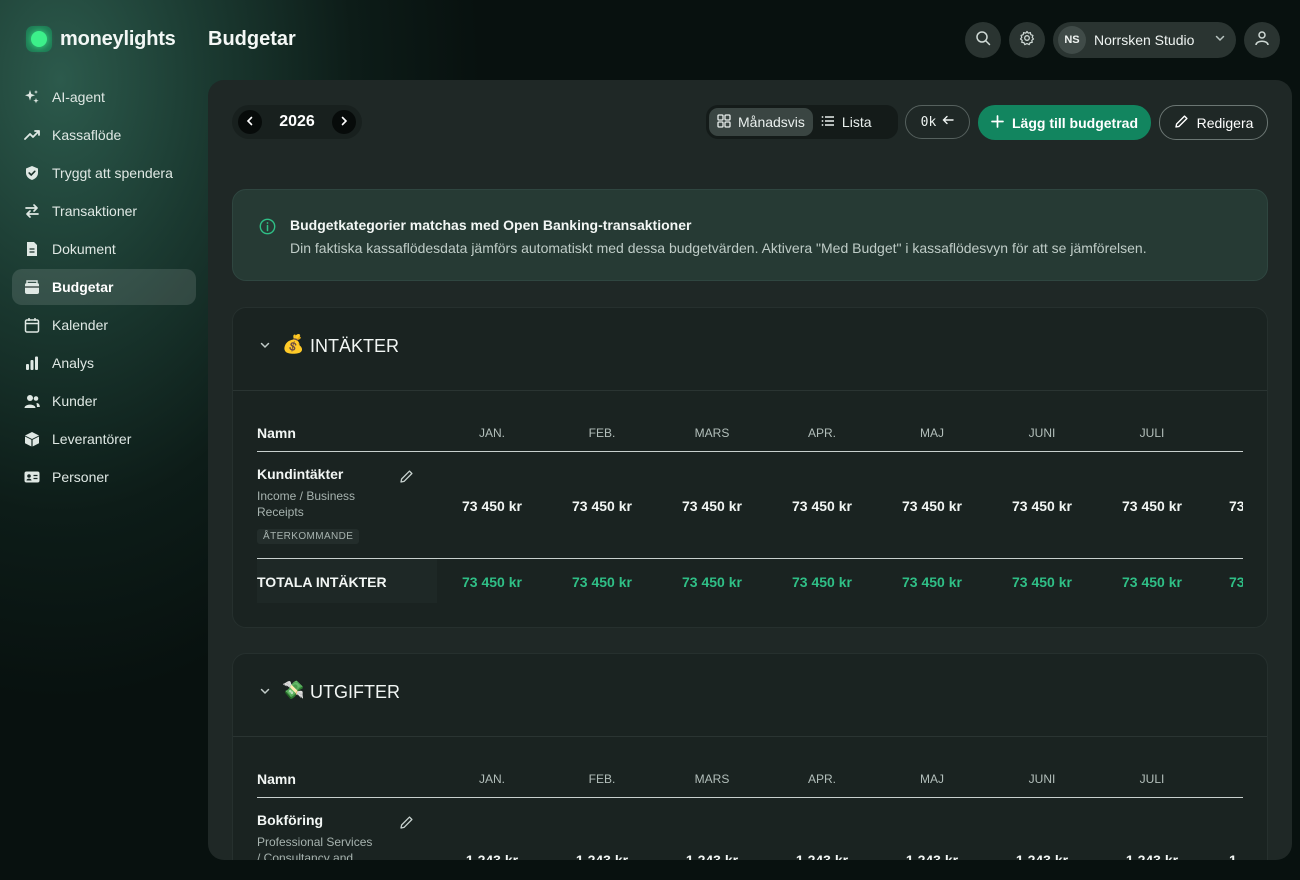  Describe the element at coordinates (87, 135) in the screenshot. I see `sidebar-item-label: Kassaflöde` at that location.